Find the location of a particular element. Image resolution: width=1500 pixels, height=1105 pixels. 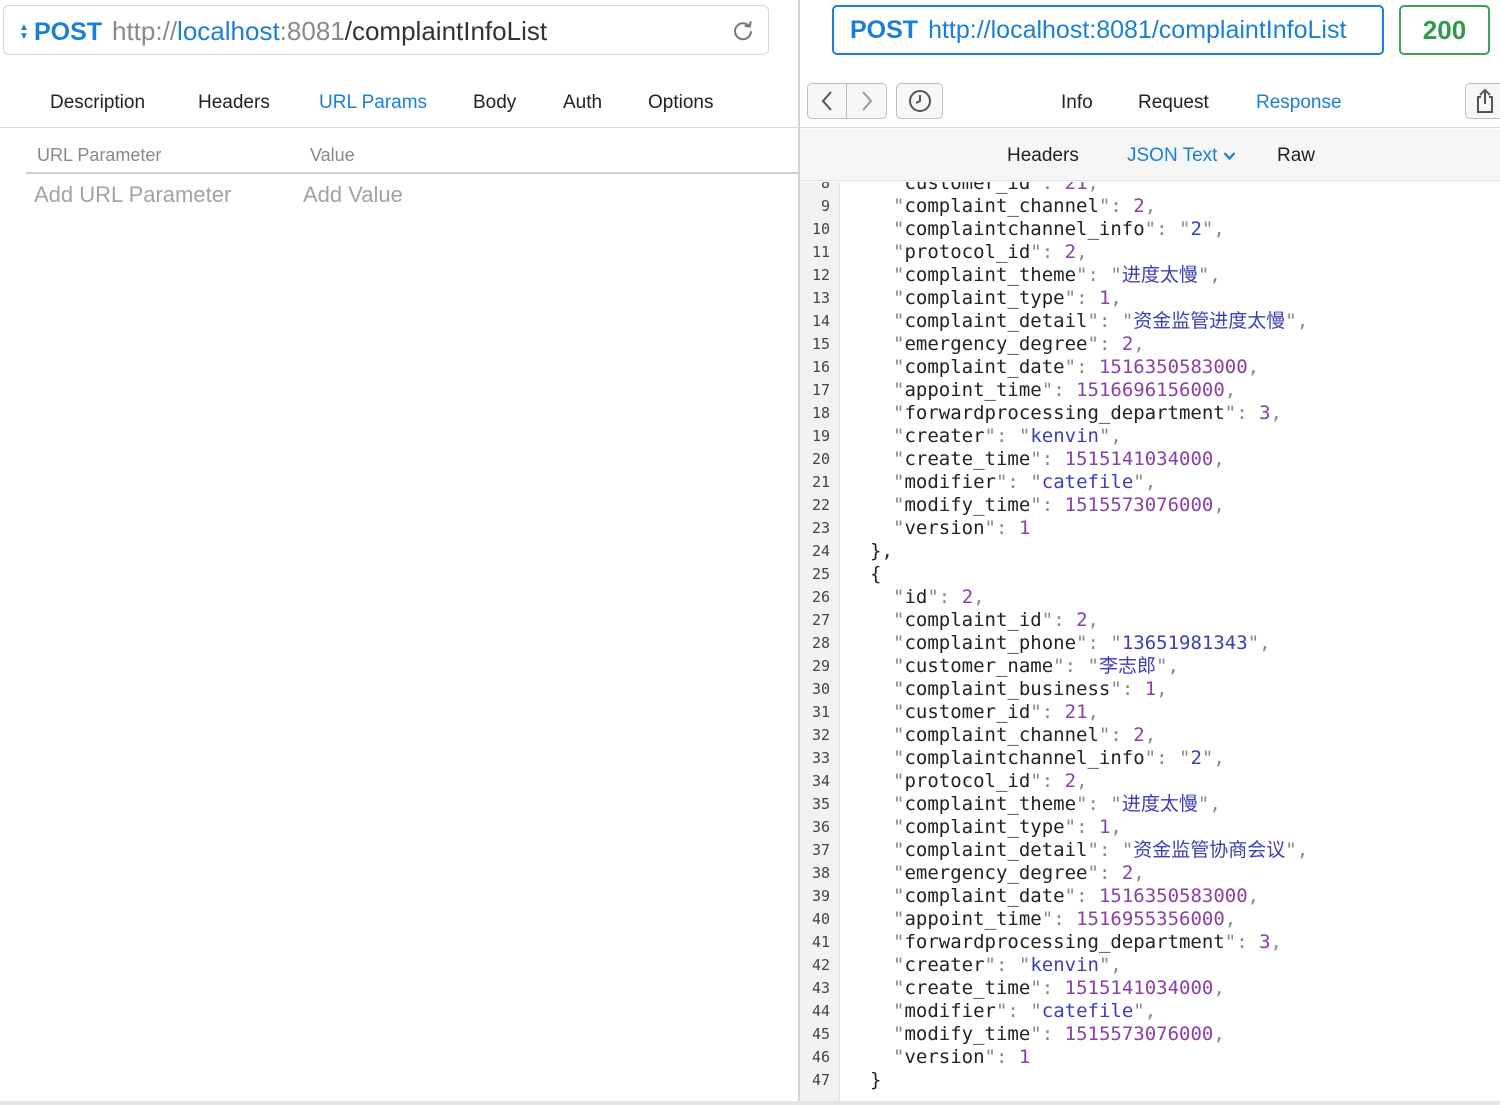

line-number: 47 is located at coordinates (820, 1080).